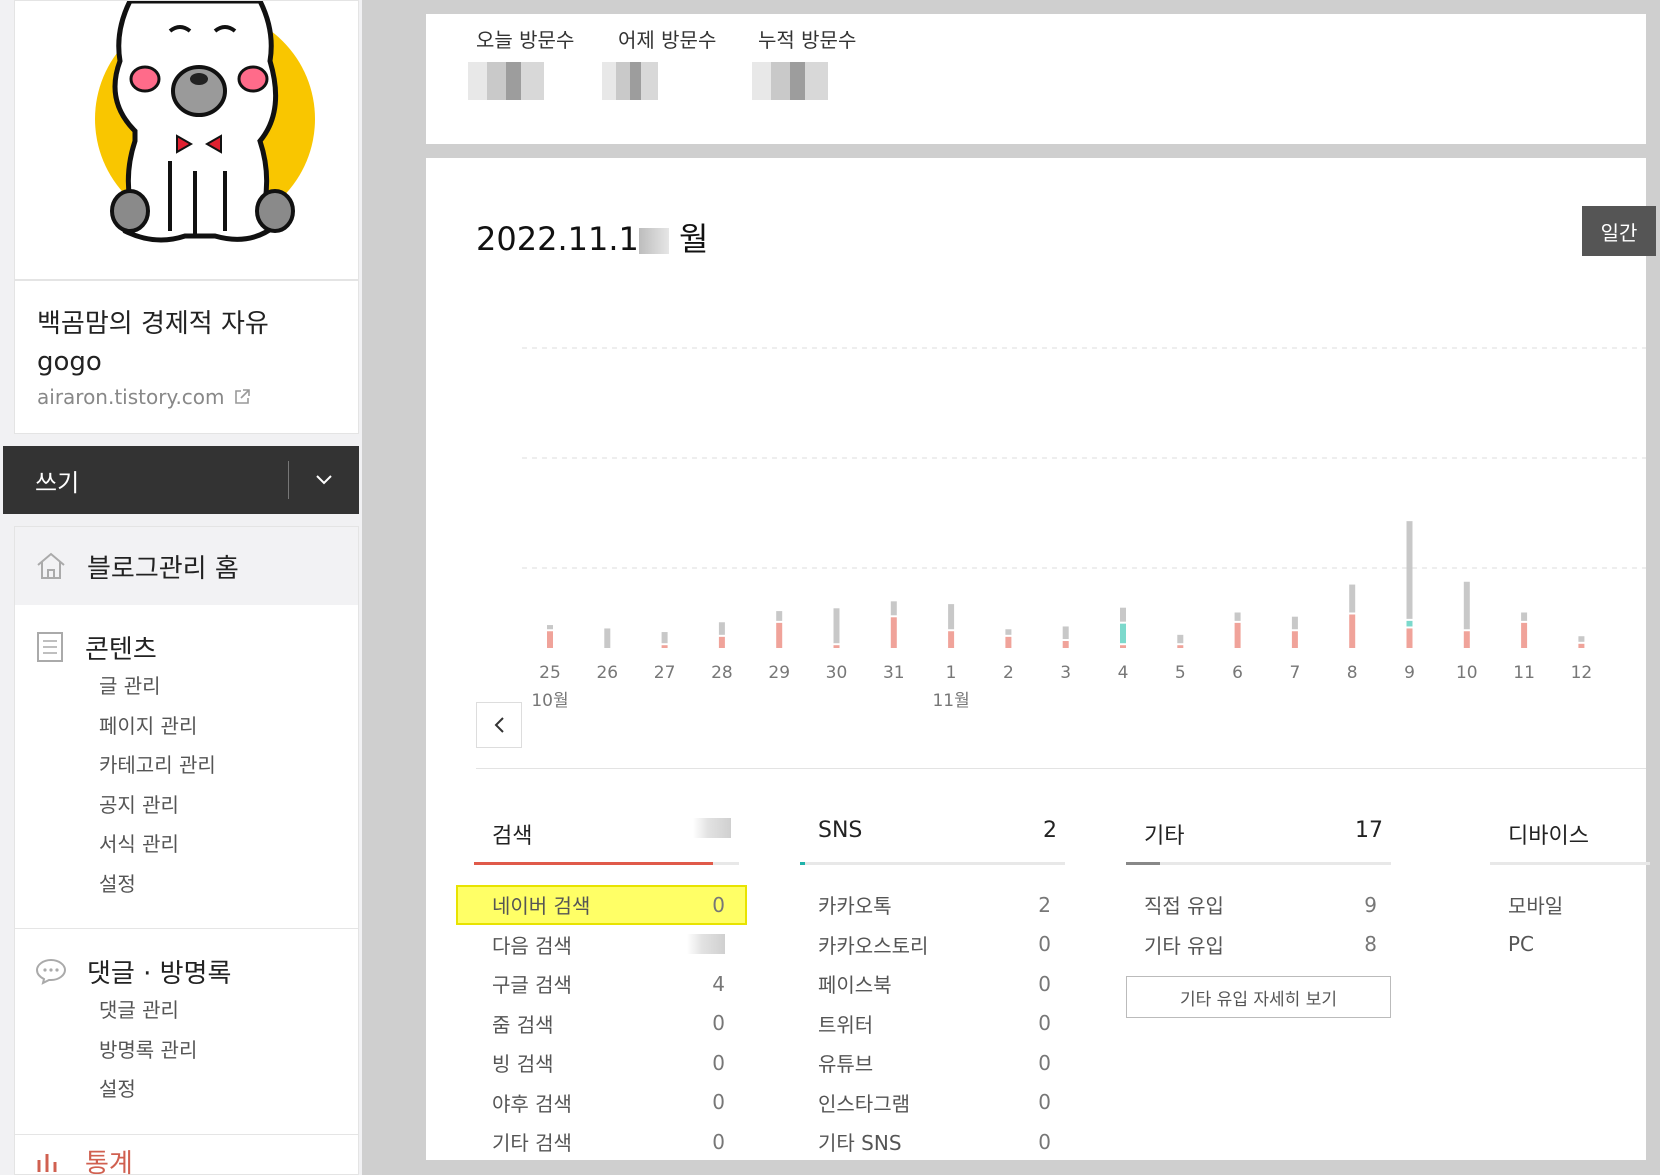 Image resolution: width=1660 pixels, height=1175 pixels. What do you see at coordinates (932, 1103) in the screenshot?
I see `source-sns-row: 인스타그램 0` at bounding box center [932, 1103].